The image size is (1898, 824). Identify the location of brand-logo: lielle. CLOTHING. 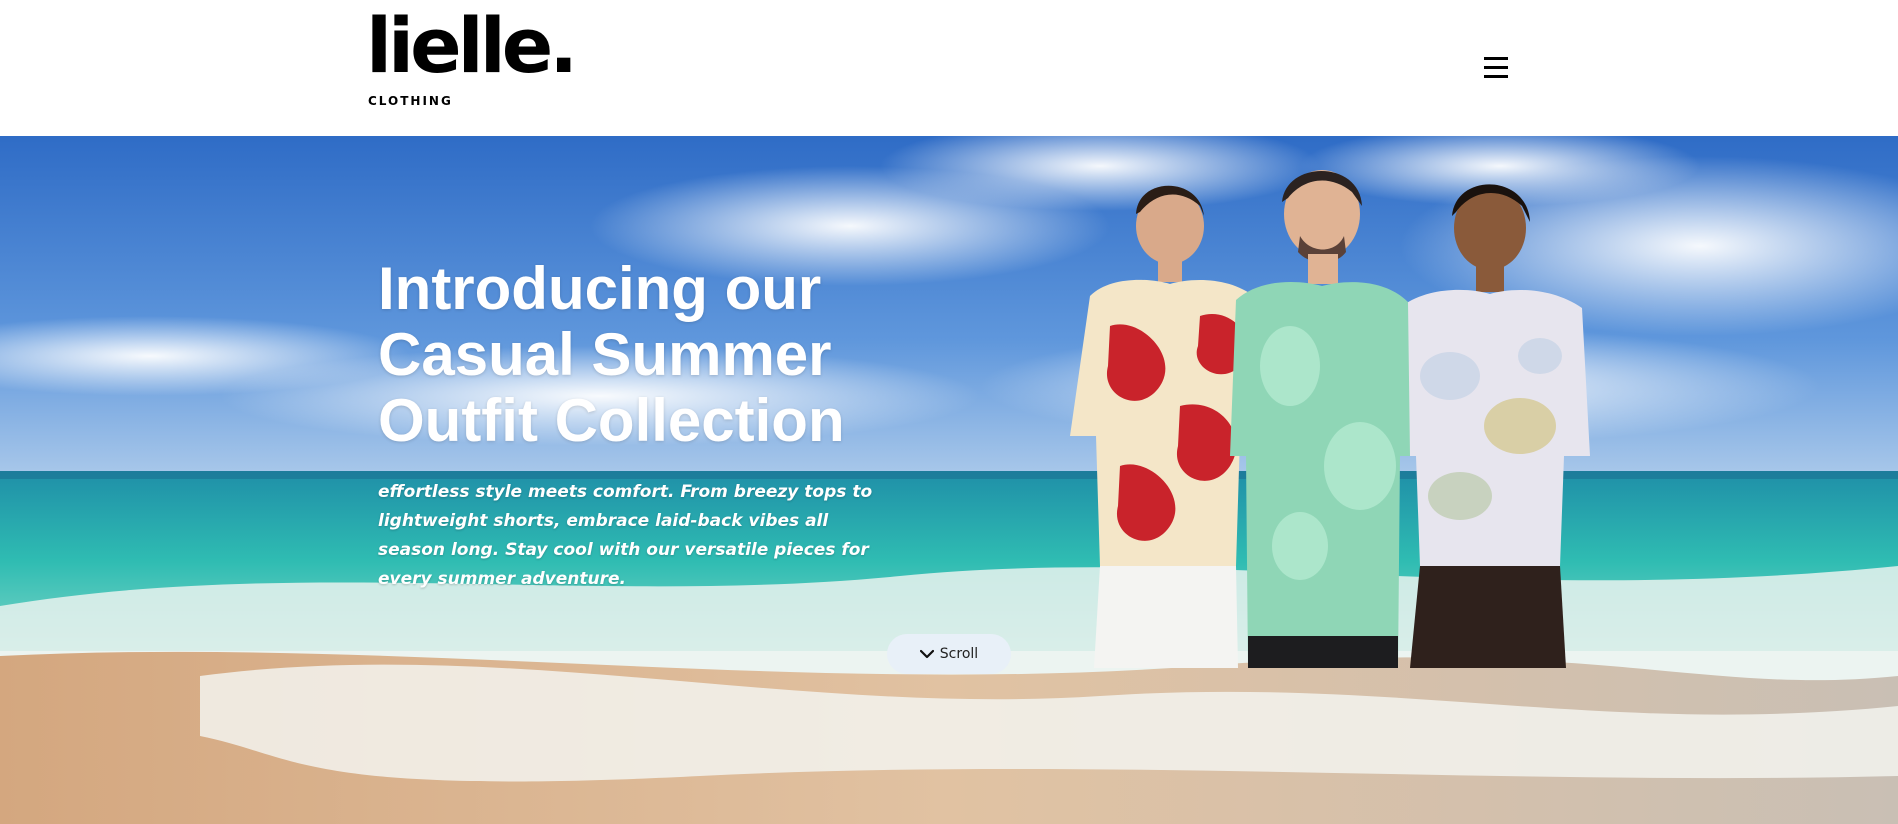
(472, 58).